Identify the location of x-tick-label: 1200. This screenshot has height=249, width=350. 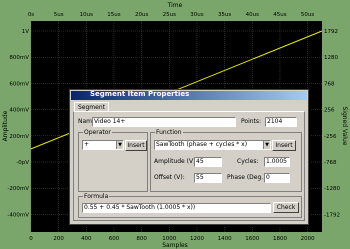
(197, 239).